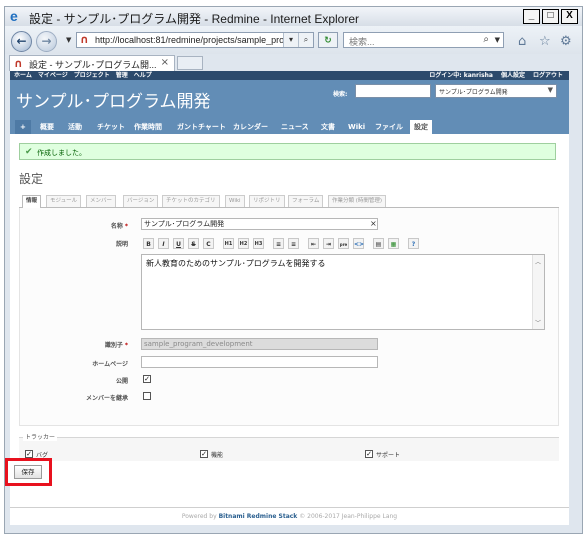 This screenshot has height=542, width=587. I want to click on homepage-input, so click(259, 362).